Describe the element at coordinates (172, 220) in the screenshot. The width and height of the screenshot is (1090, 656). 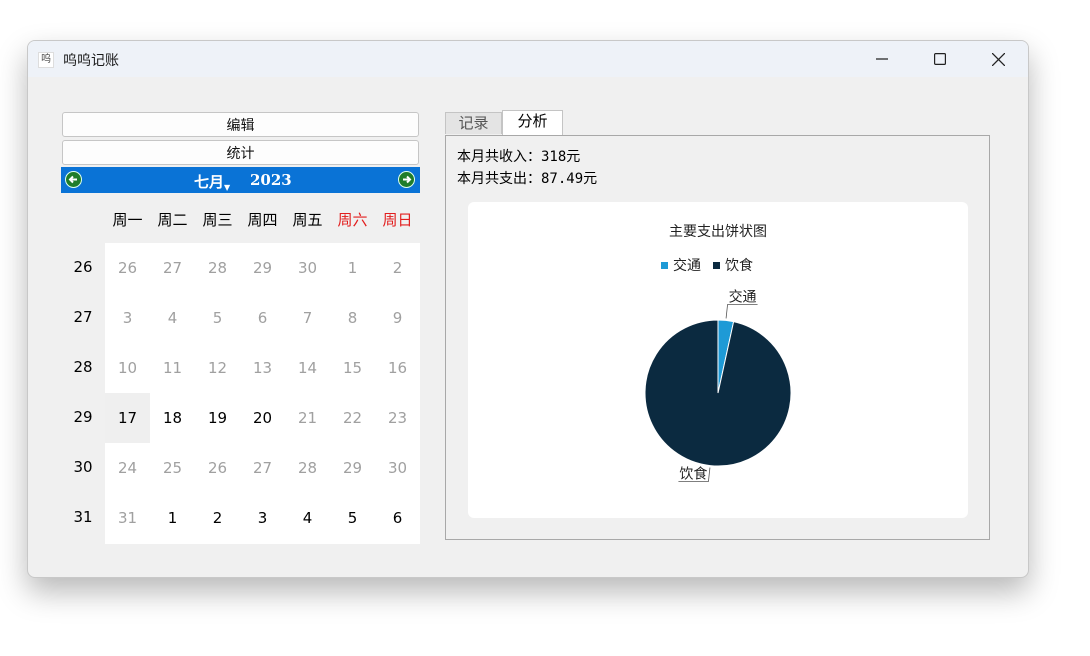
I see `weekday-header: 周二` at that location.